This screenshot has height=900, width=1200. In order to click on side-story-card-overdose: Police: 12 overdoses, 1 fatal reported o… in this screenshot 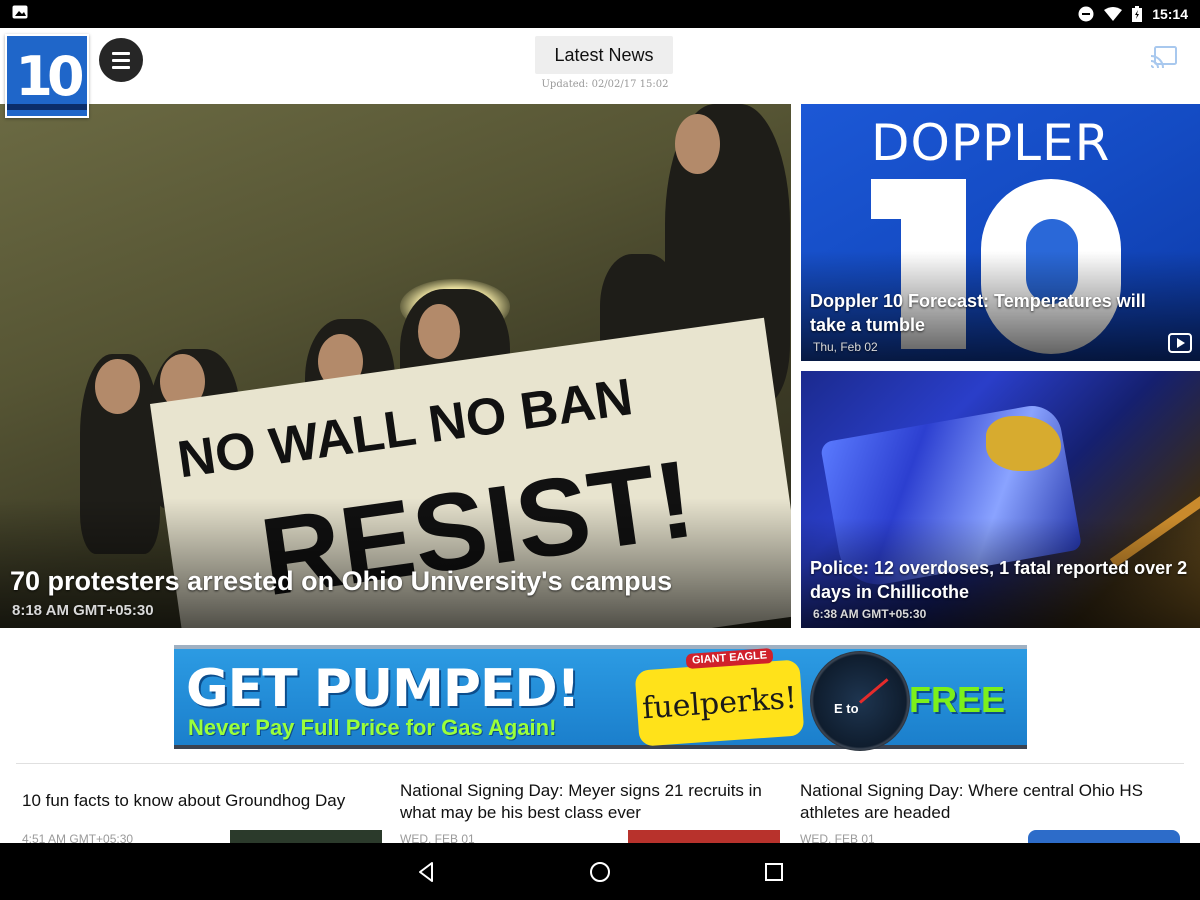, I will do `click(1000, 499)`.